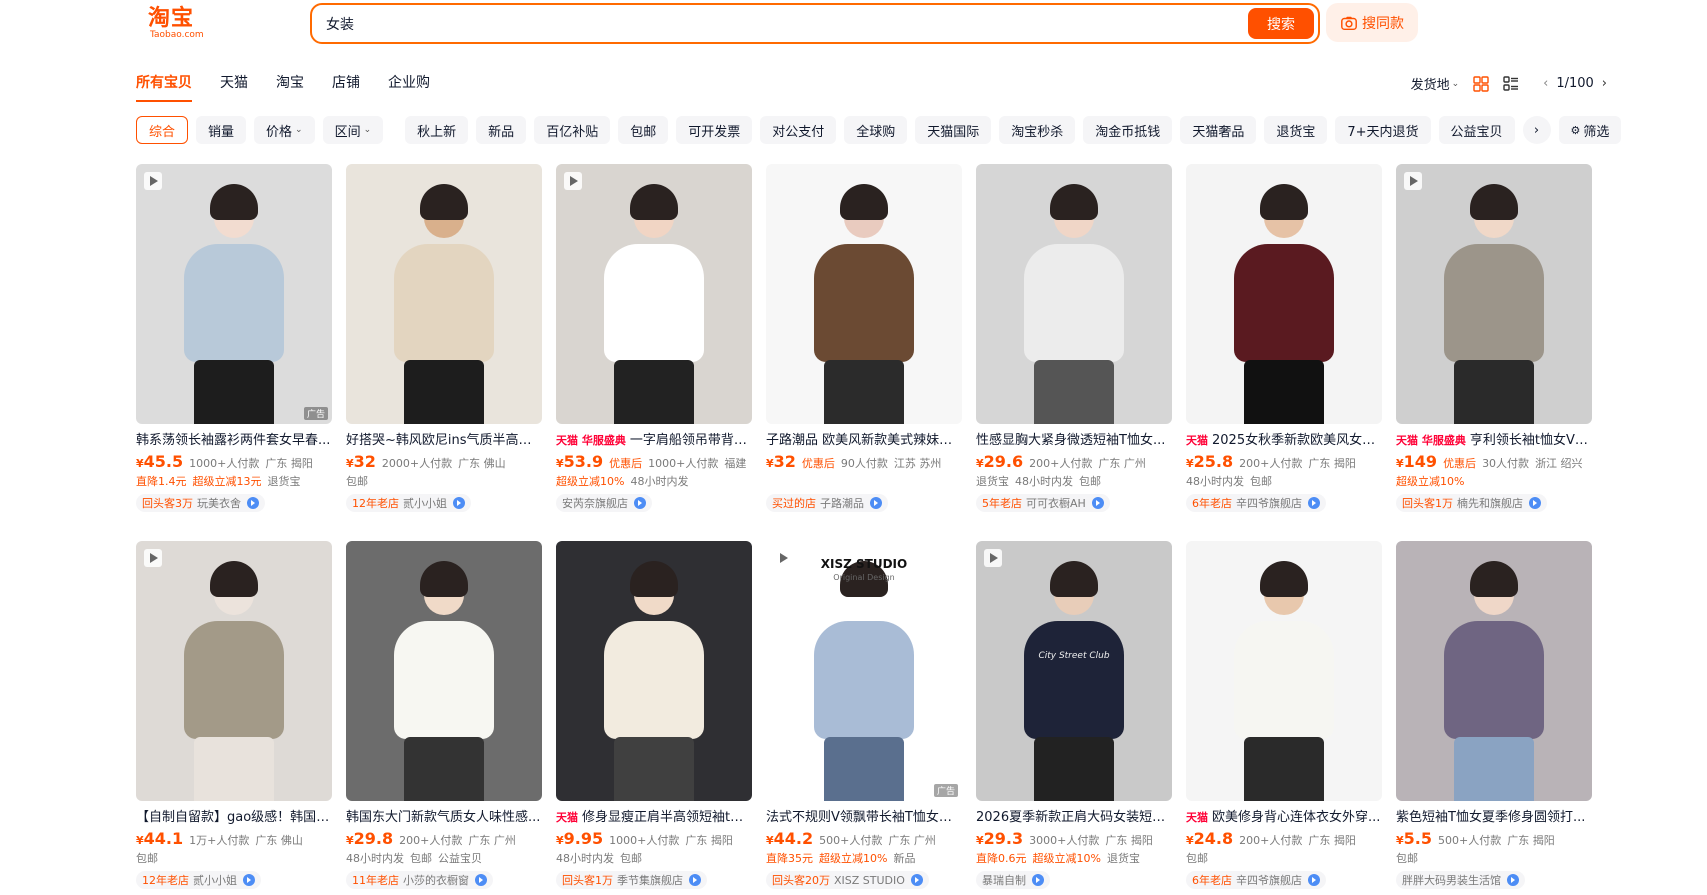 The height and width of the screenshot is (895, 1707). What do you see at coordinates (184, 25) in the screenshot?
I see `taobao-logo: 淘宝 Taobao.com` at bounding box center [184, 25].